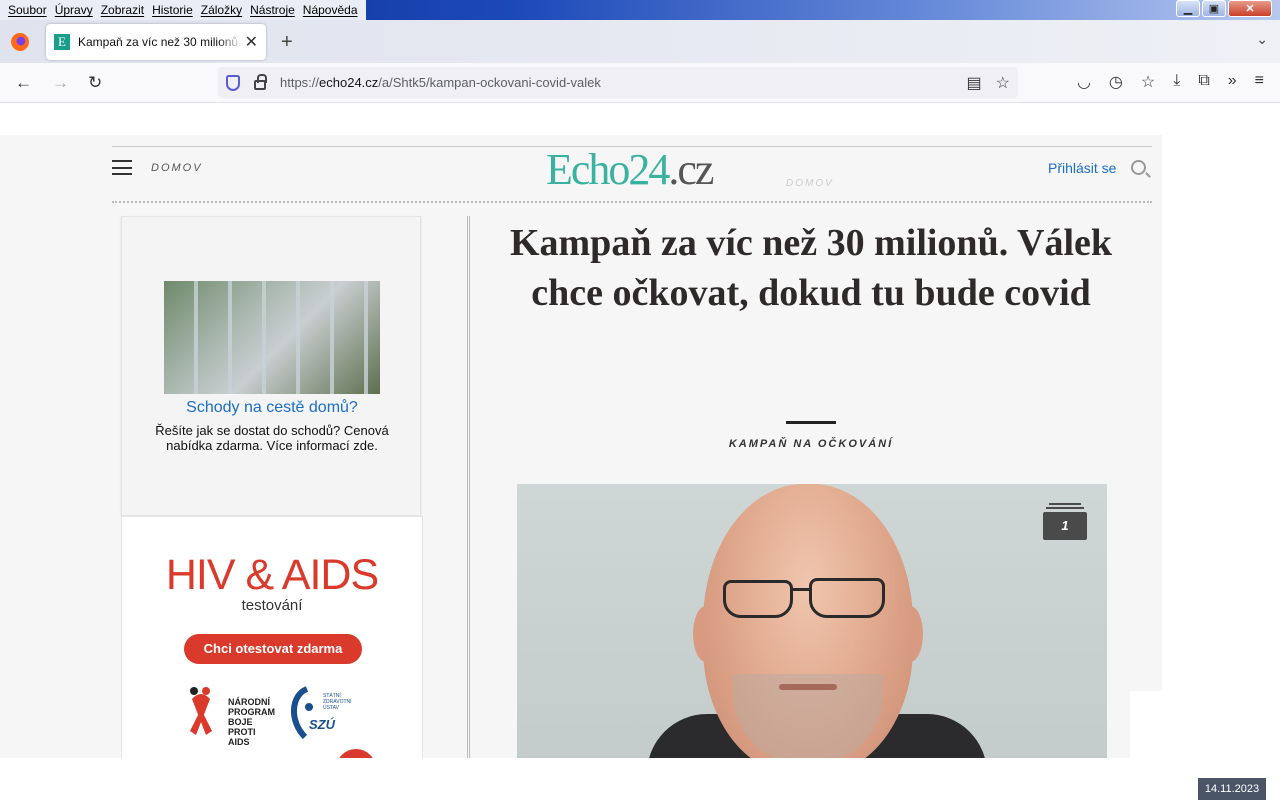 Image resolution: width=1280 pixels, height=800 pixels. I want to click on photo-mouth, so click(808, 687).